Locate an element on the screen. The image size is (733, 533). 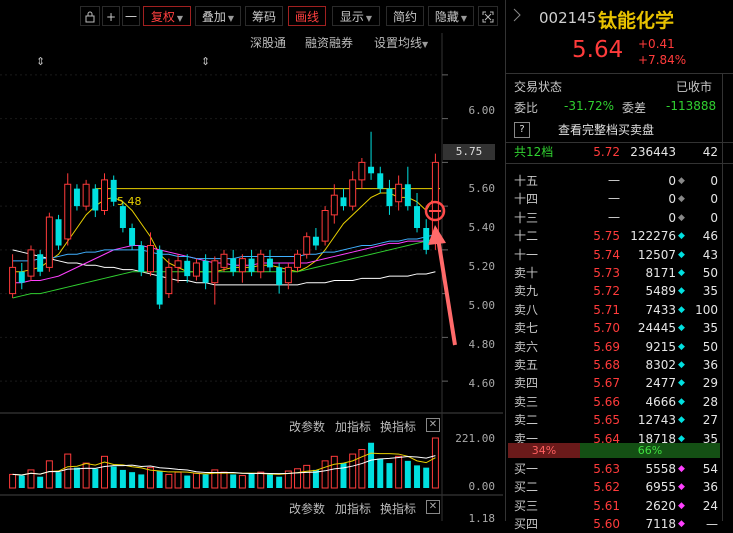
sub2-change-params-button: 改参数 is located at coordinates (307, 508).